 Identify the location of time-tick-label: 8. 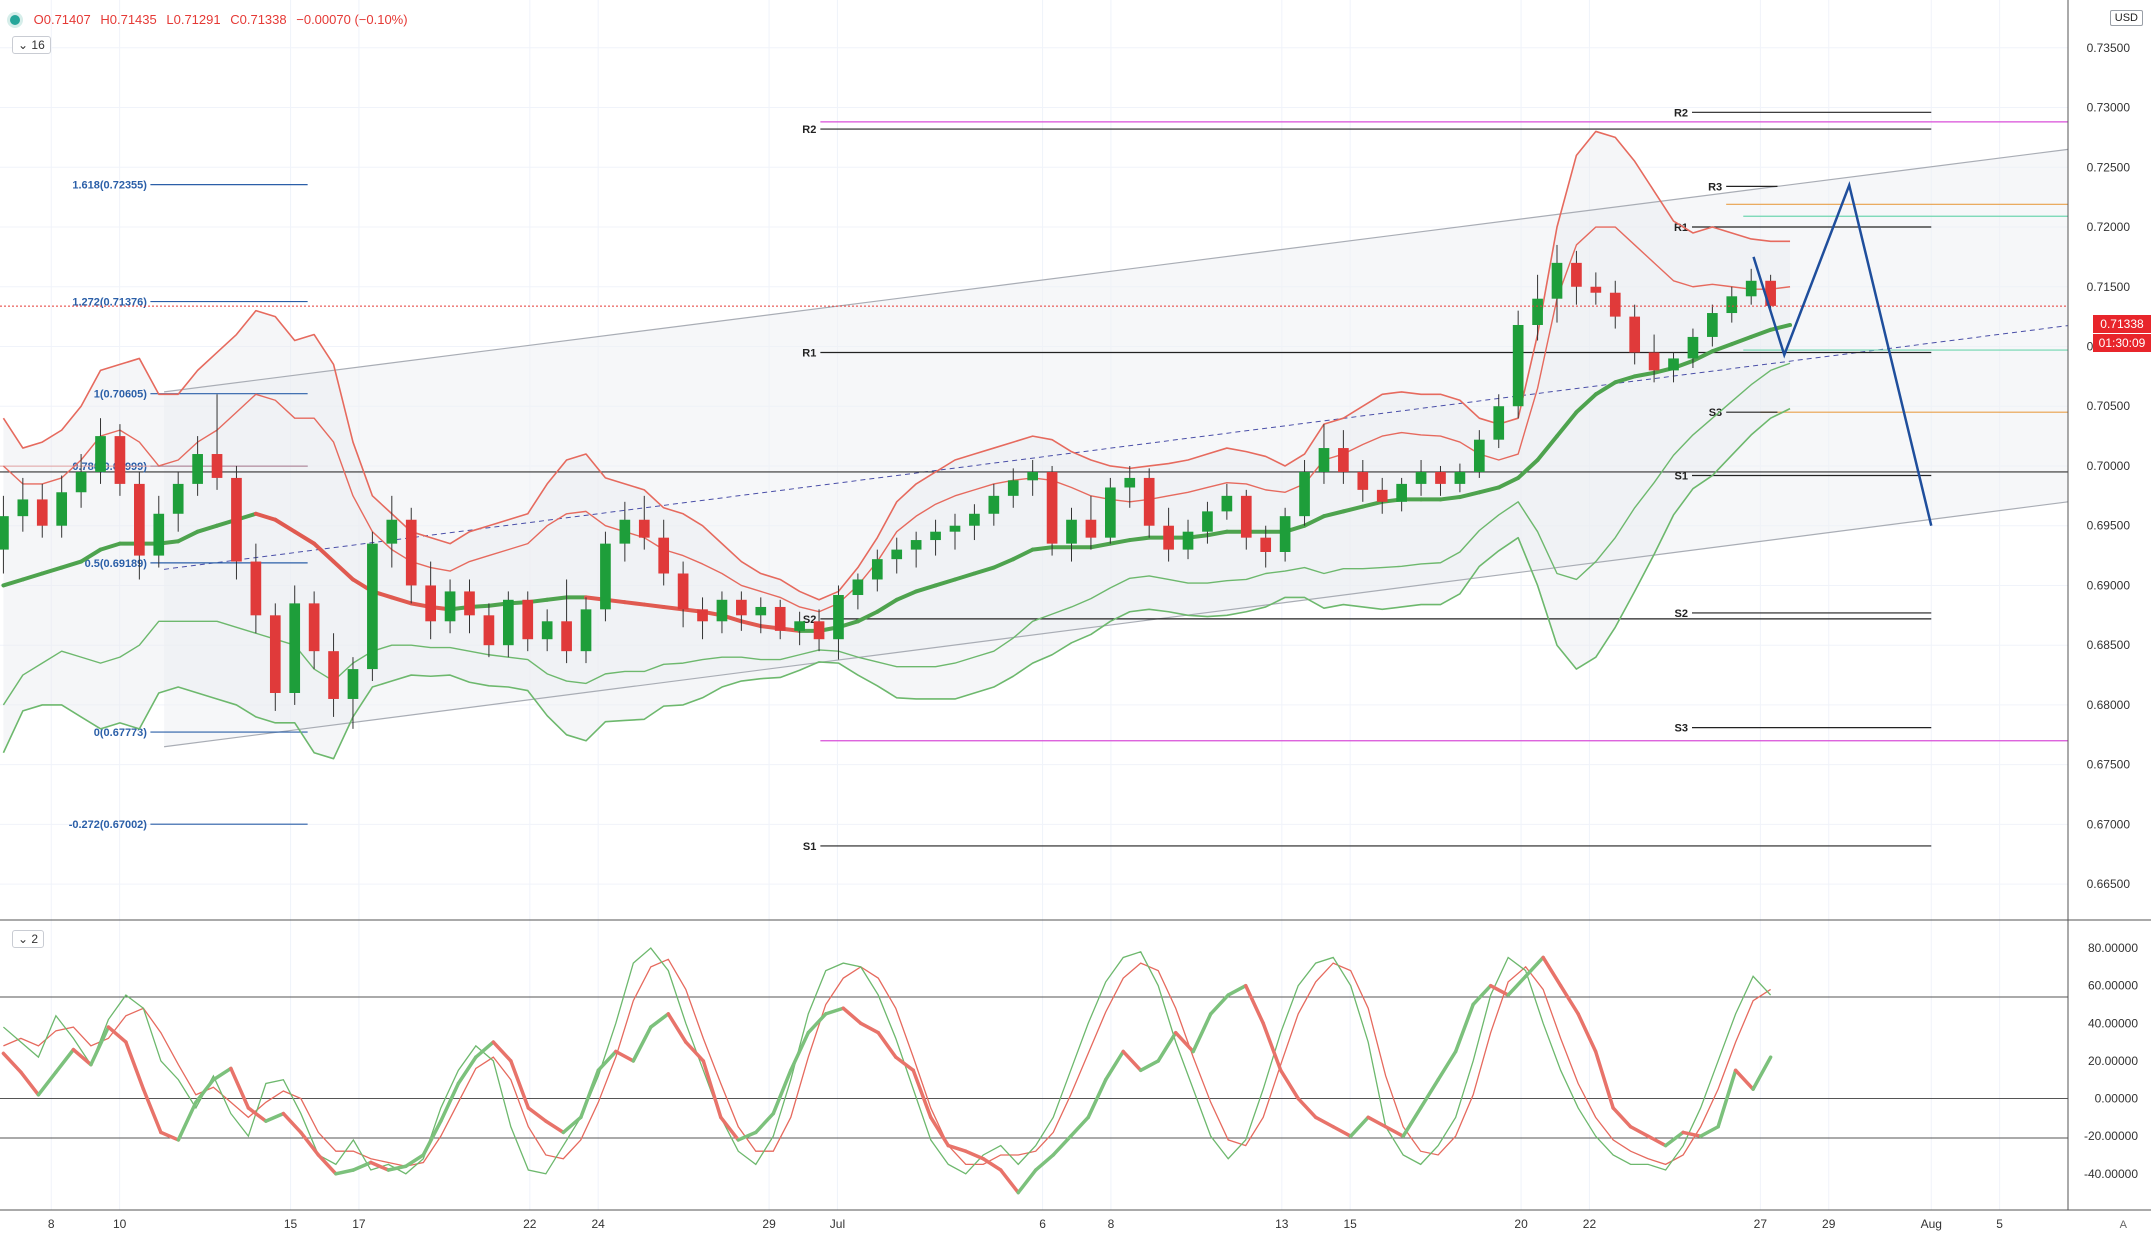
(51, 1224).